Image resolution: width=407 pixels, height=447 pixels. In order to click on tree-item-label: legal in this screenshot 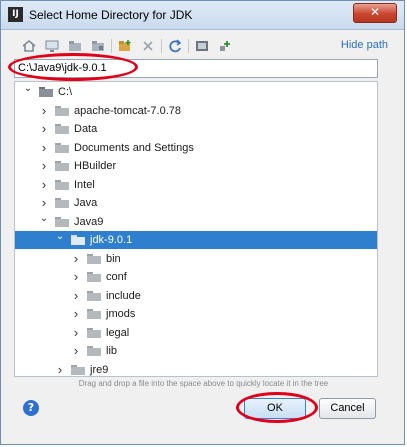, I will do `click(118, 332)`.